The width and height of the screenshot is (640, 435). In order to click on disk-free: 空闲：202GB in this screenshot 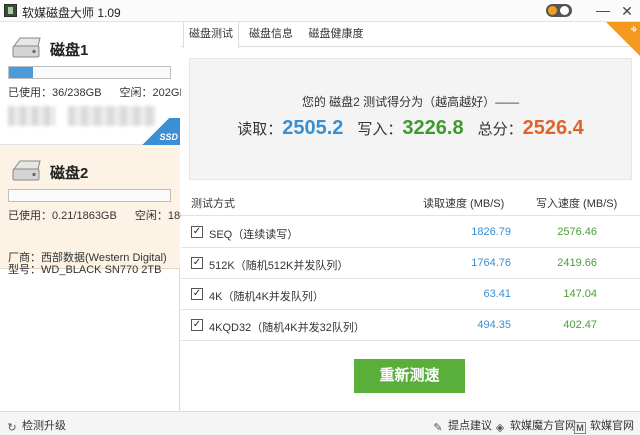, I will do `click(153, 93)`.